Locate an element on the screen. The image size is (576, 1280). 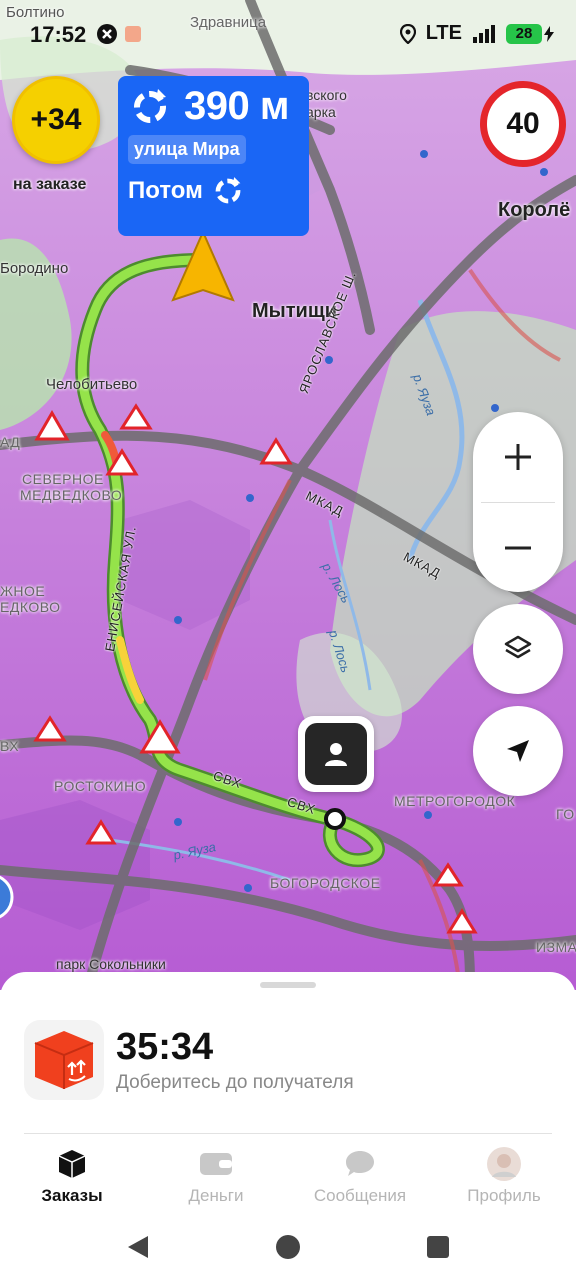
map-label-district: ЖНОЕ is located at coordinates (23, 591).